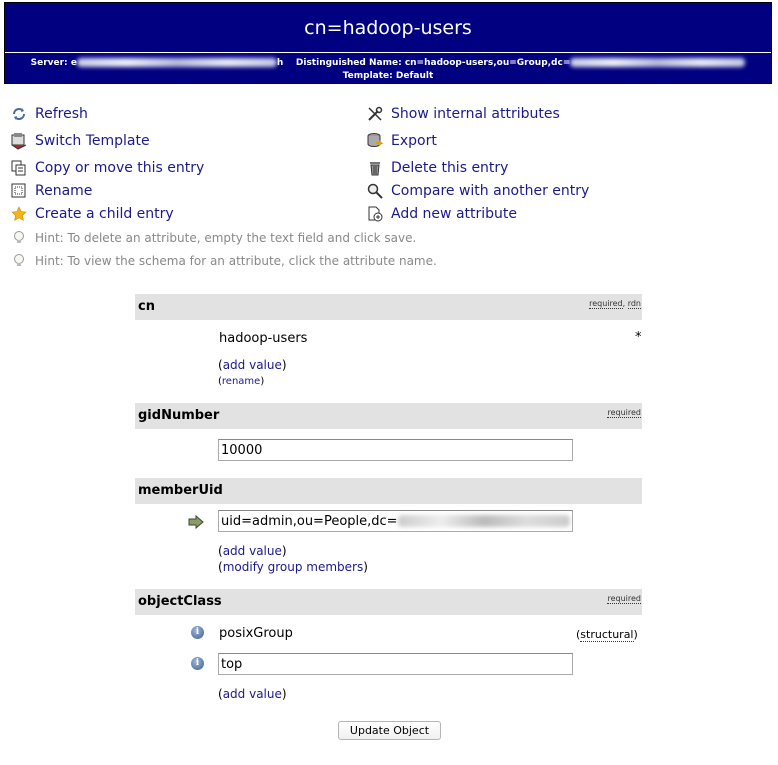 This screenshot has width=778, height=765. I want to click on tools-icon, so click(375, 114).